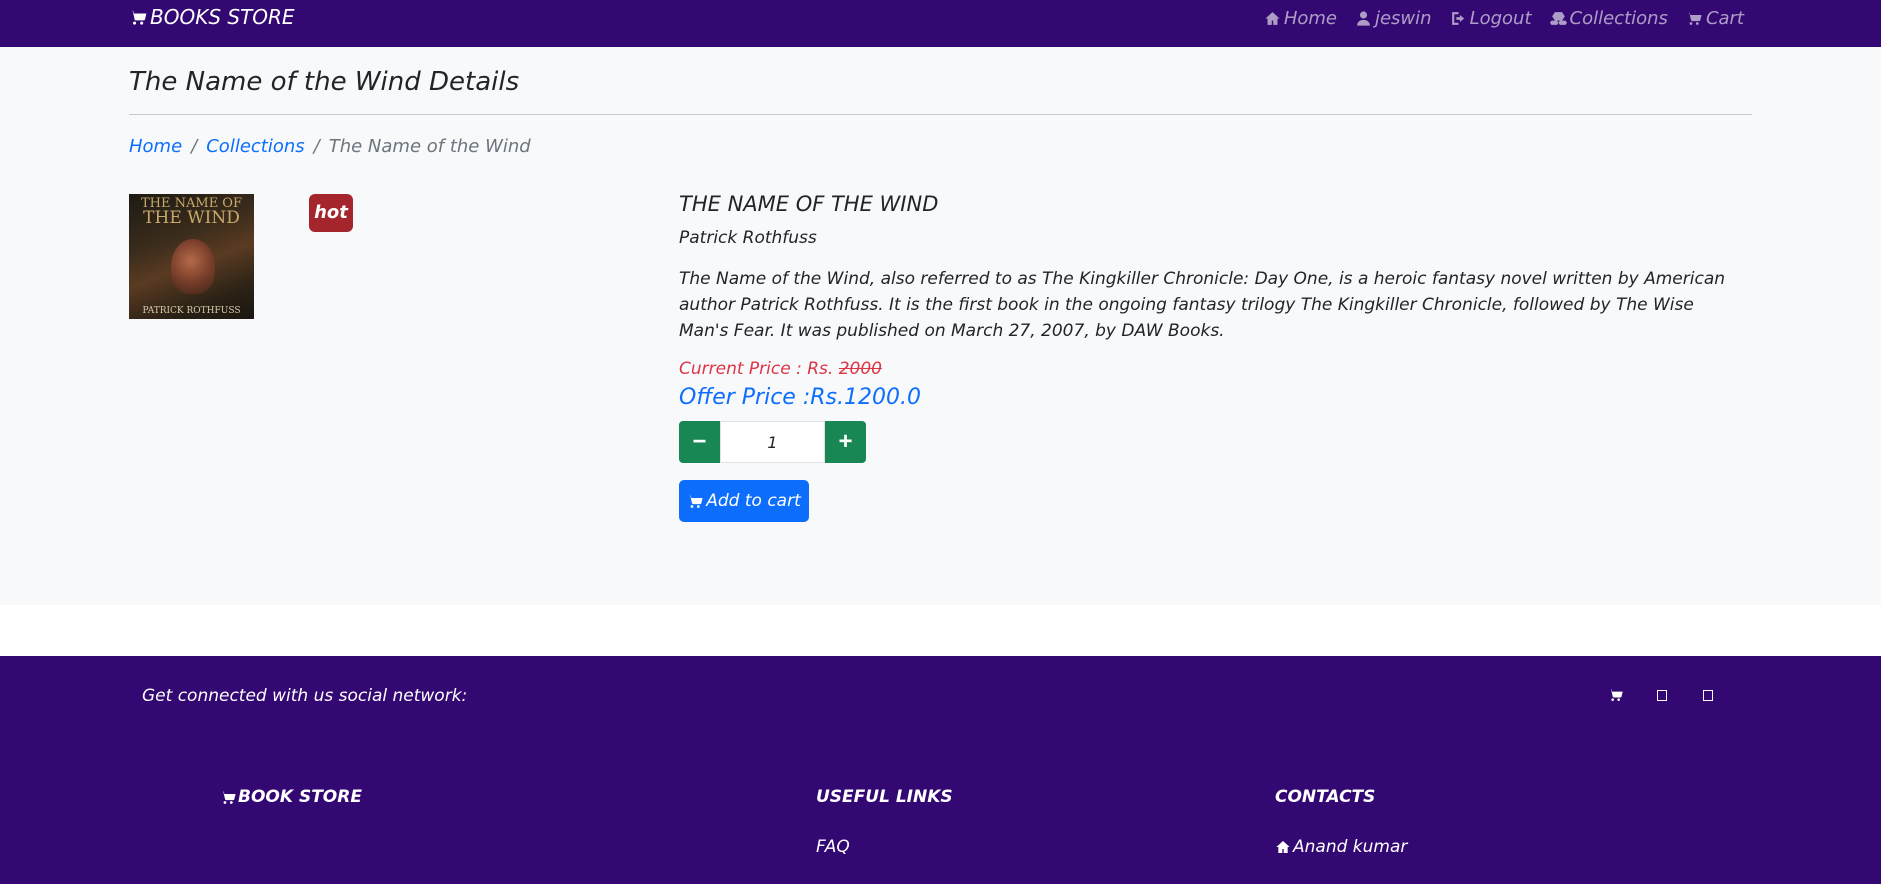  What do you see at coordinates (1350, 847) in the screenshot?
I see `contact-name: Anand kumar` at bounding box center [1350, 847].